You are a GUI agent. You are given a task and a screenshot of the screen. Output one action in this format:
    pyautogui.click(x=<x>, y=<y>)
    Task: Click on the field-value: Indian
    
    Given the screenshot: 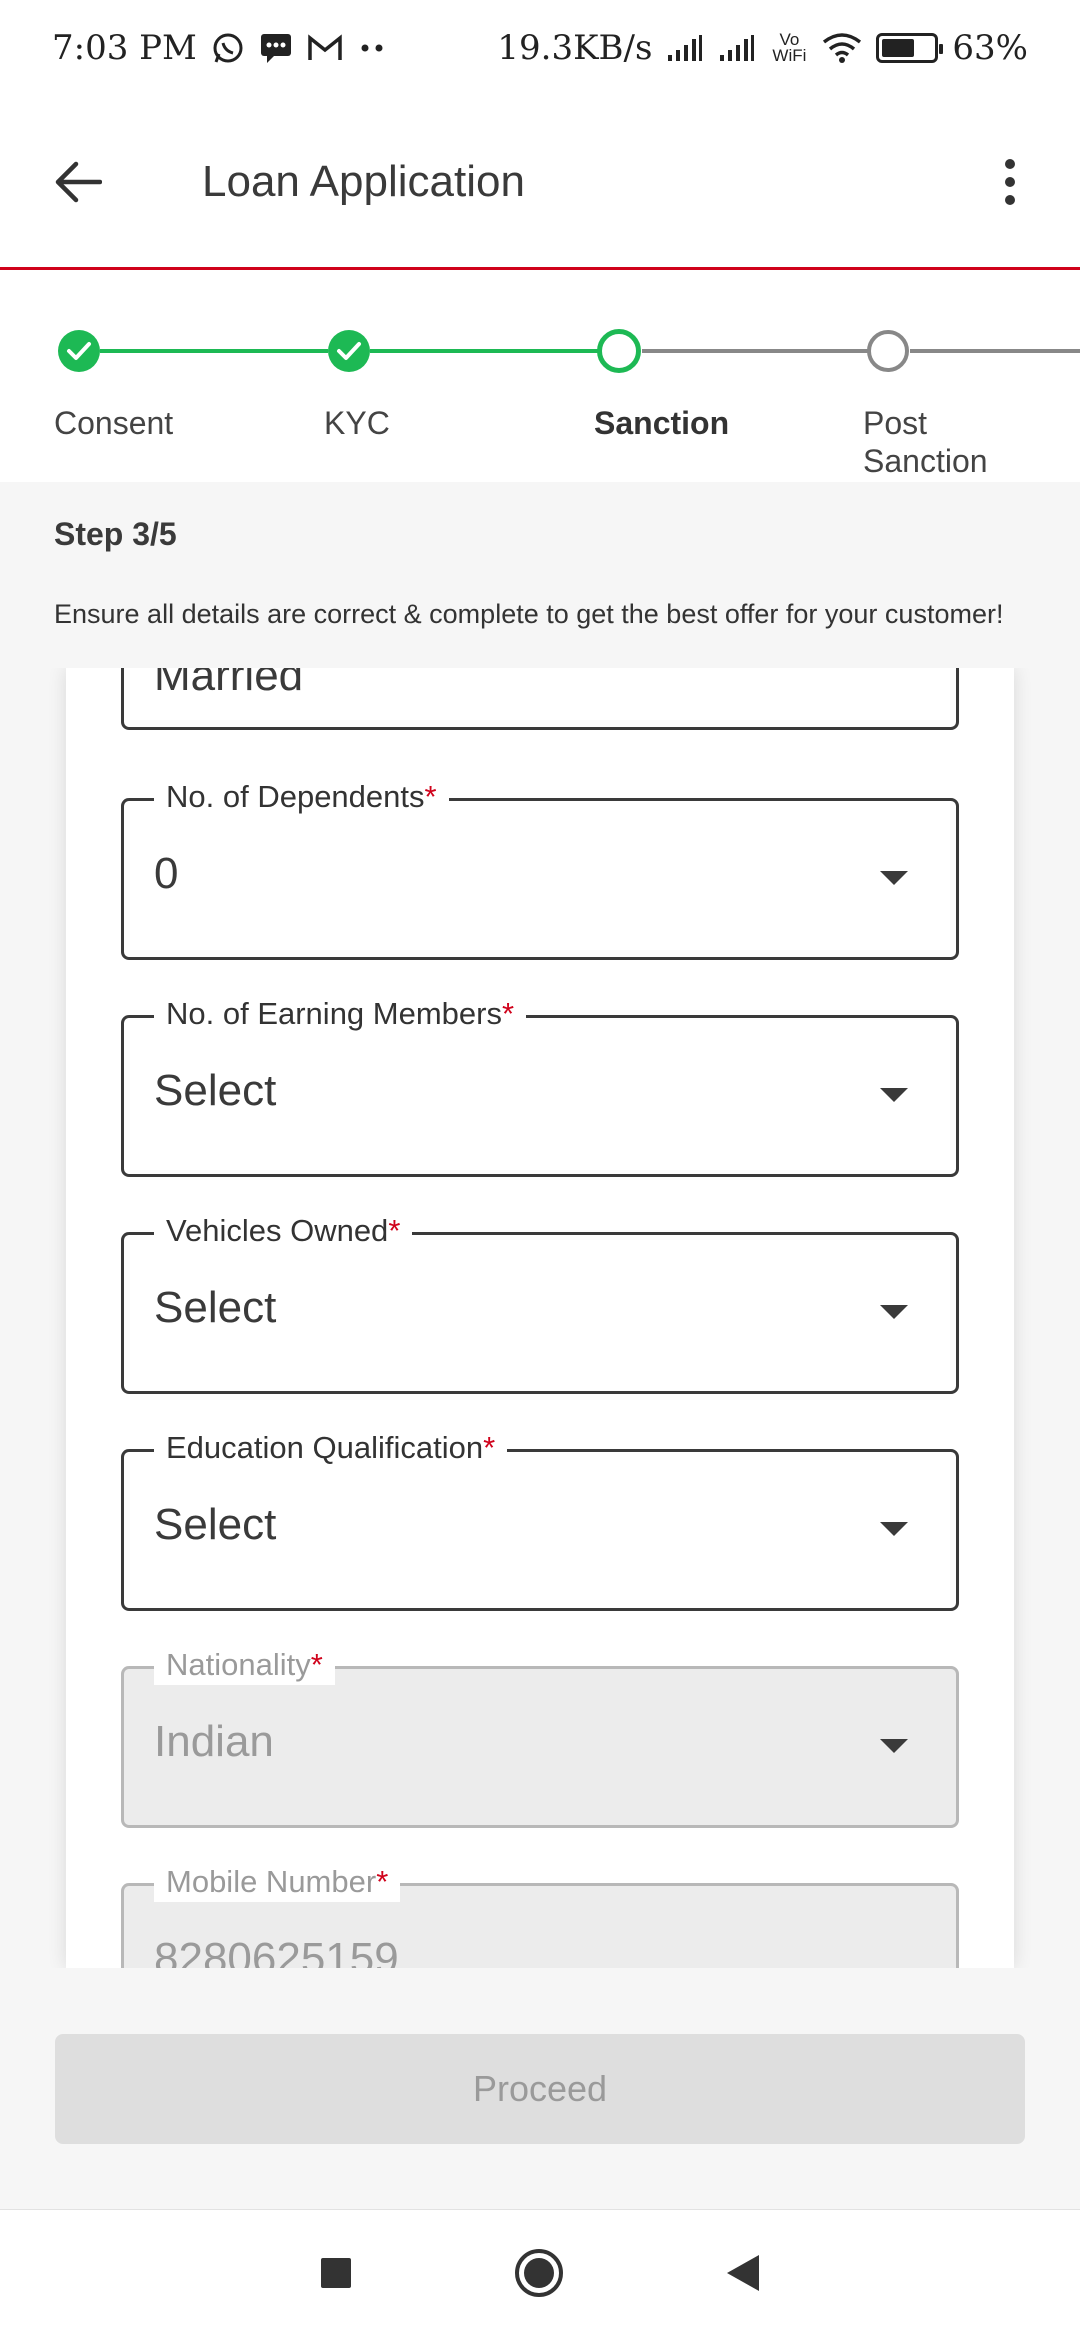 What is the action you would take?
    pyautogui.click(x=214, y=1741)
    